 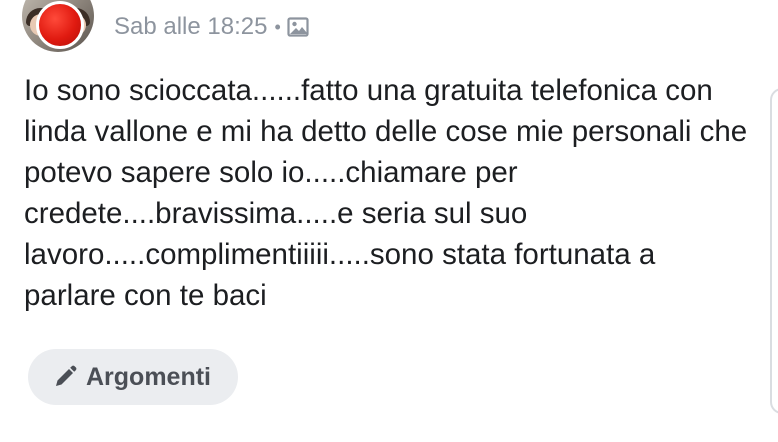 I want to click on post-timestamp: Sab alle 18:25, so click(x=190, y=27).